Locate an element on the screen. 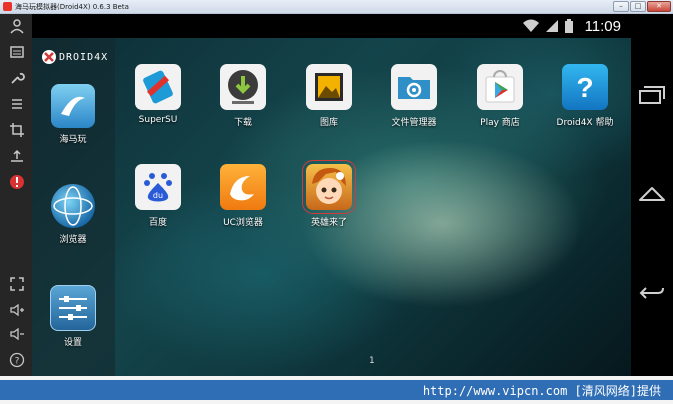 This screenshot has height=404, width=673. baidu-icon: du is located at coordinates (158, 187).